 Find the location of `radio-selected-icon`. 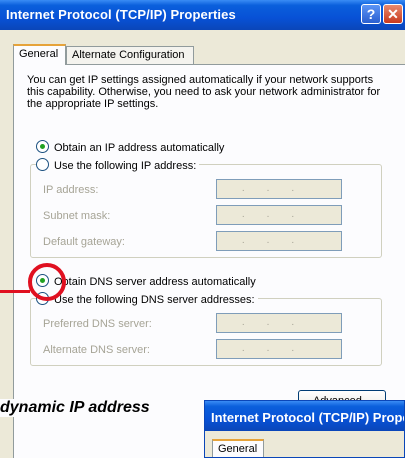

radio-selected-icon is located at coordinates (42, 146).